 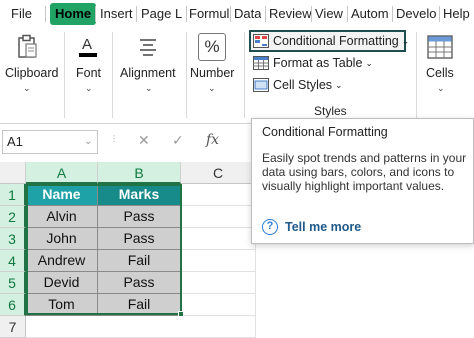 What do you see at coordinates (13, 217) in the screenshot?
I see `row-header-2: 2` at bounding box center [13, 217].